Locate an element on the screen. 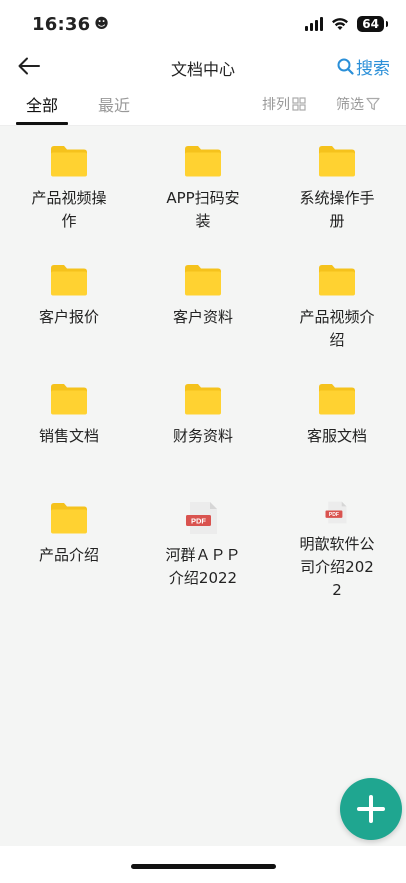  status-bar: 16:36 ☻ 64 is located at coordinates (203, 24).